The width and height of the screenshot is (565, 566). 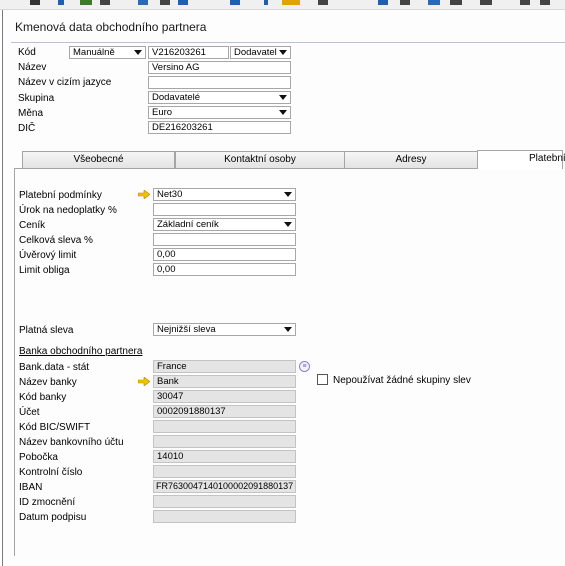 What do you see at coordinates (224, 441) in the screenshot?
I see `account-name-field` at bounding box center [224, 441].